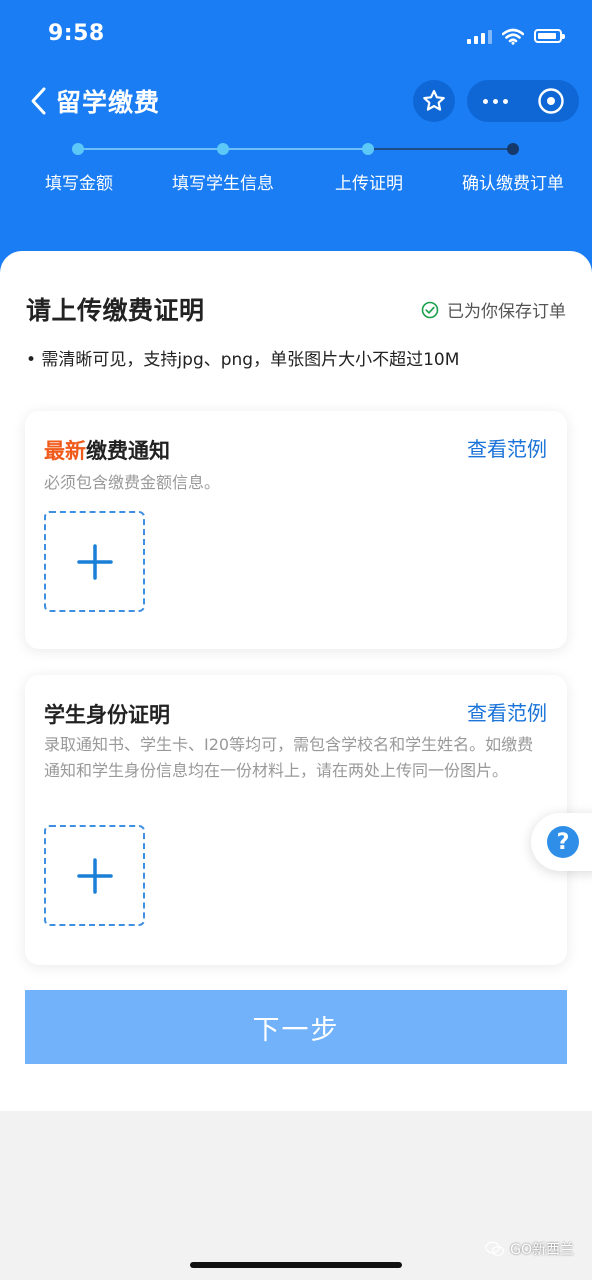  I want to click on card-title: 最新缴费通知, so click(107, 450).